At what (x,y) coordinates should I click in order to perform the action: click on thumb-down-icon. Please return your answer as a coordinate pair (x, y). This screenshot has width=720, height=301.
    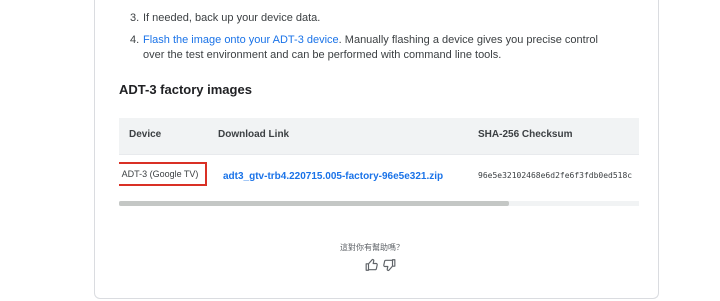
    Looking at the image, I should click on (389, 265).